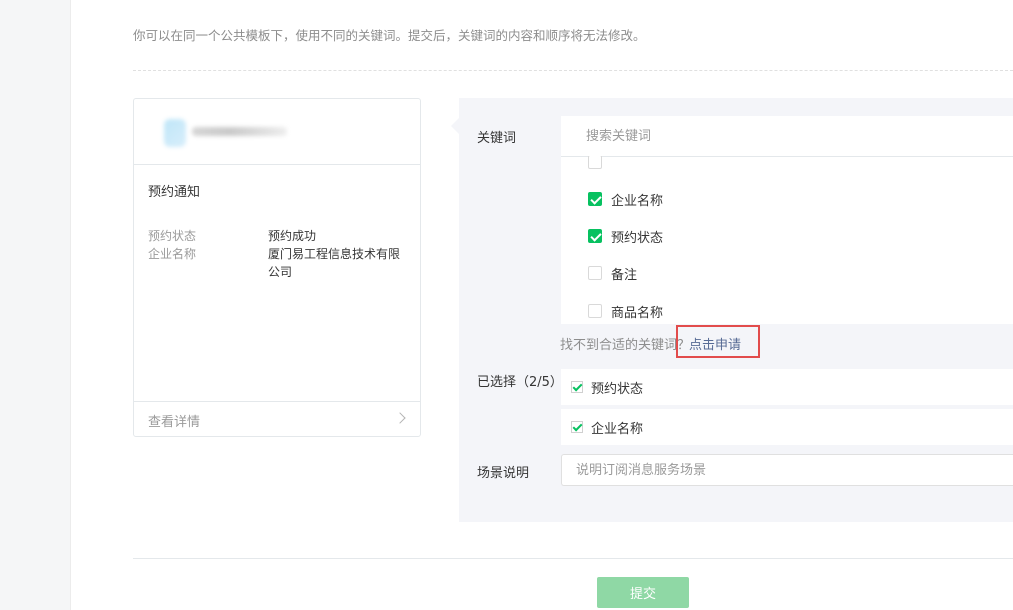 Image resolution: width=1013 pixels, height=610 pixels. What do you see at coordinates (497, 138) in the screenshot?
I see `keywords-label: 关键词` at bounding box center [497, 138].